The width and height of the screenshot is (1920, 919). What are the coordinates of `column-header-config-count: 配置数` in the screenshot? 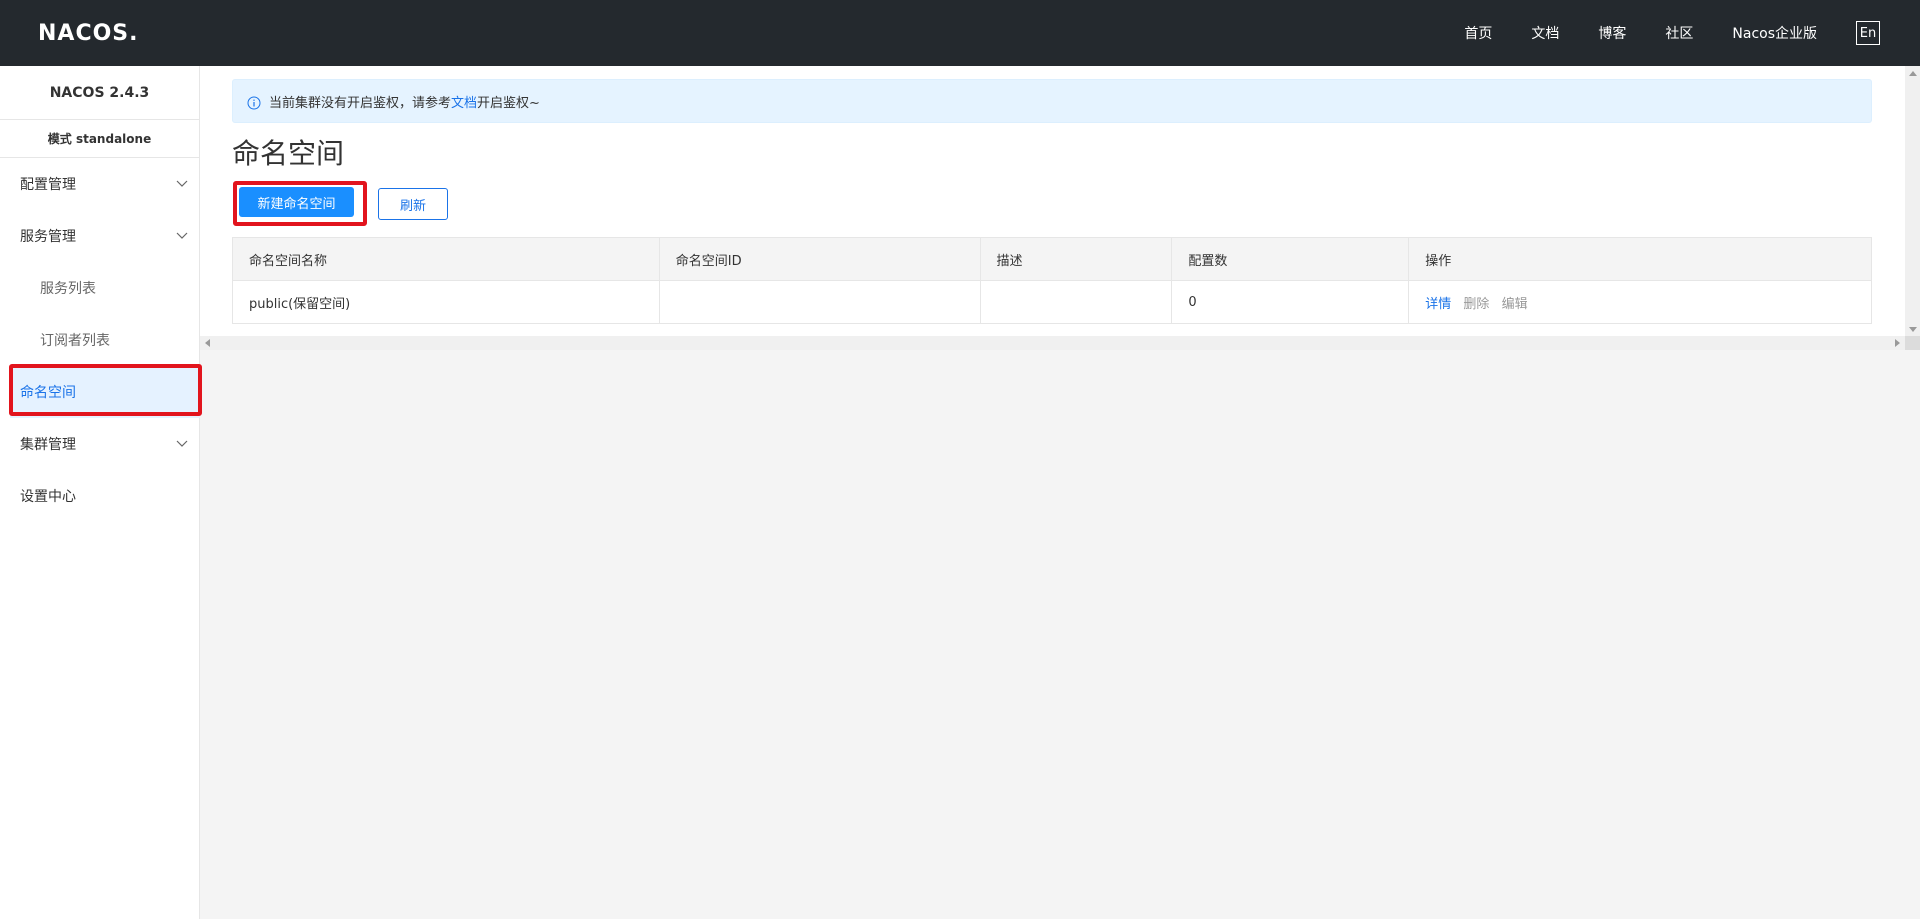 It's located at (1290, 259).